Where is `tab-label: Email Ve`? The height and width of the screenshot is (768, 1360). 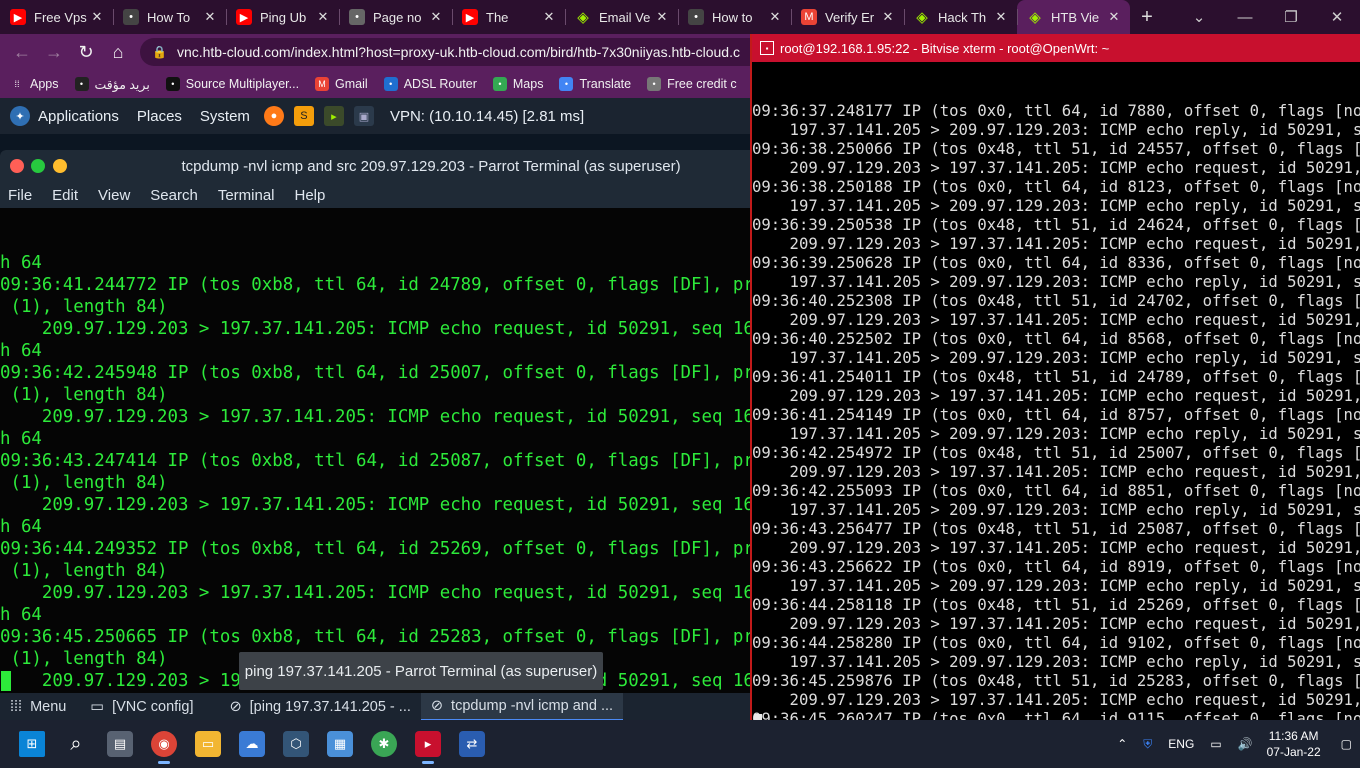 tab-label: Email Ve is located at coordinates (625, 17).